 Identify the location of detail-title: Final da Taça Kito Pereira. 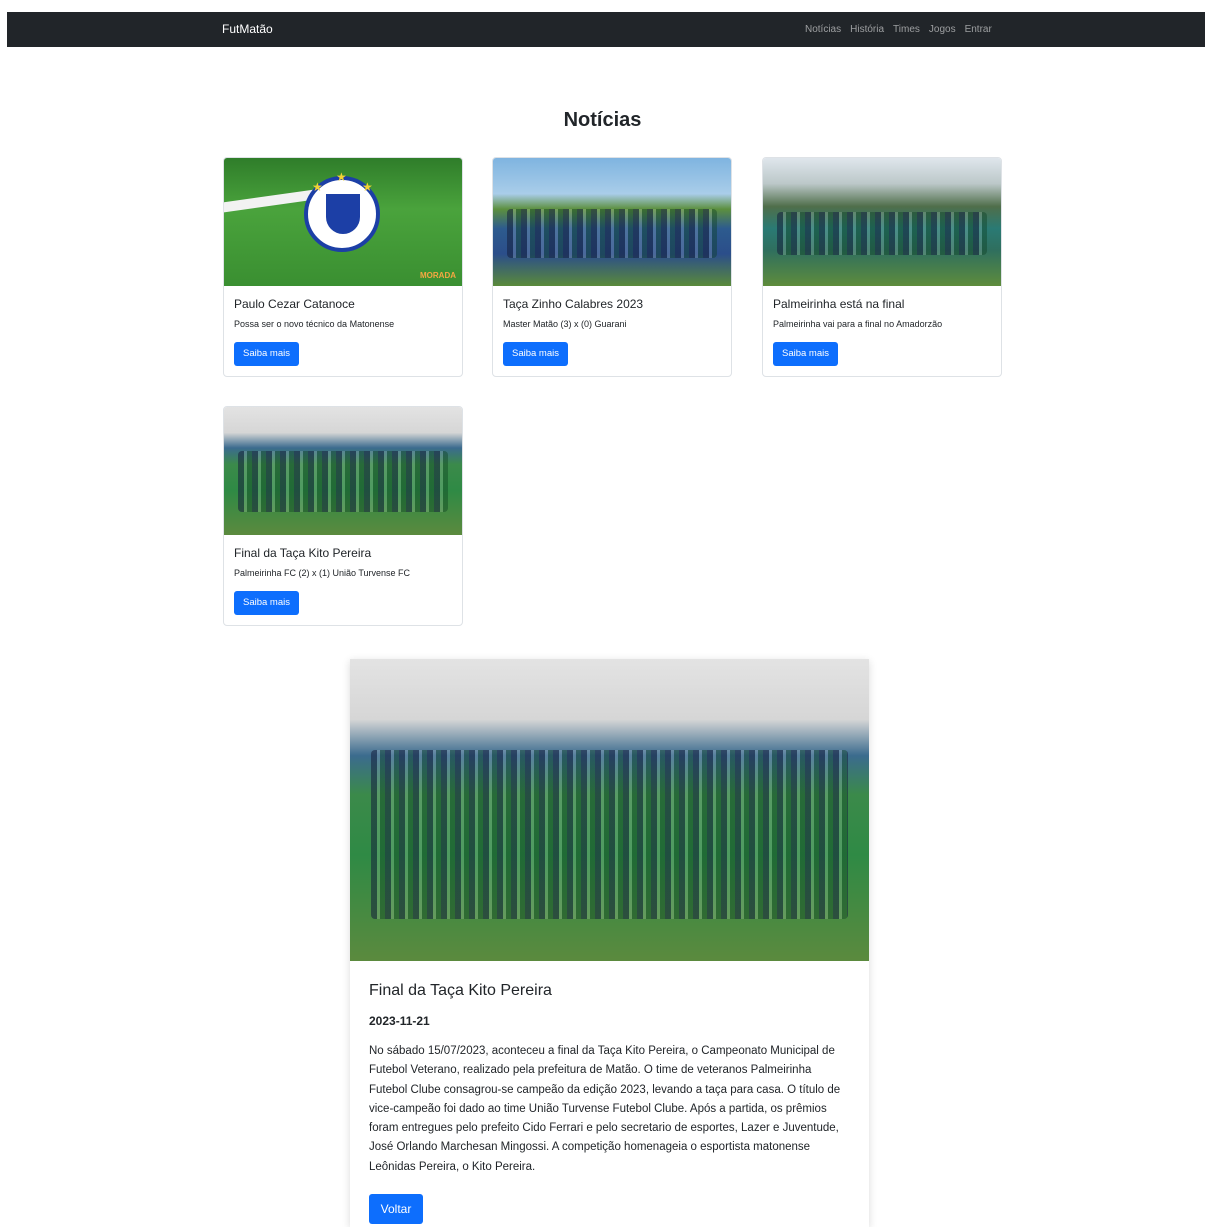
(460, 990).